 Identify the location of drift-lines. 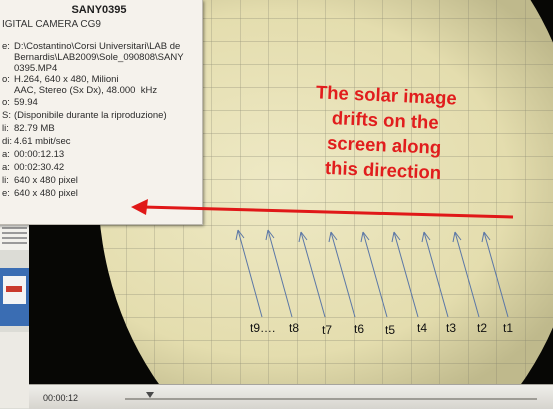
(372, 273).